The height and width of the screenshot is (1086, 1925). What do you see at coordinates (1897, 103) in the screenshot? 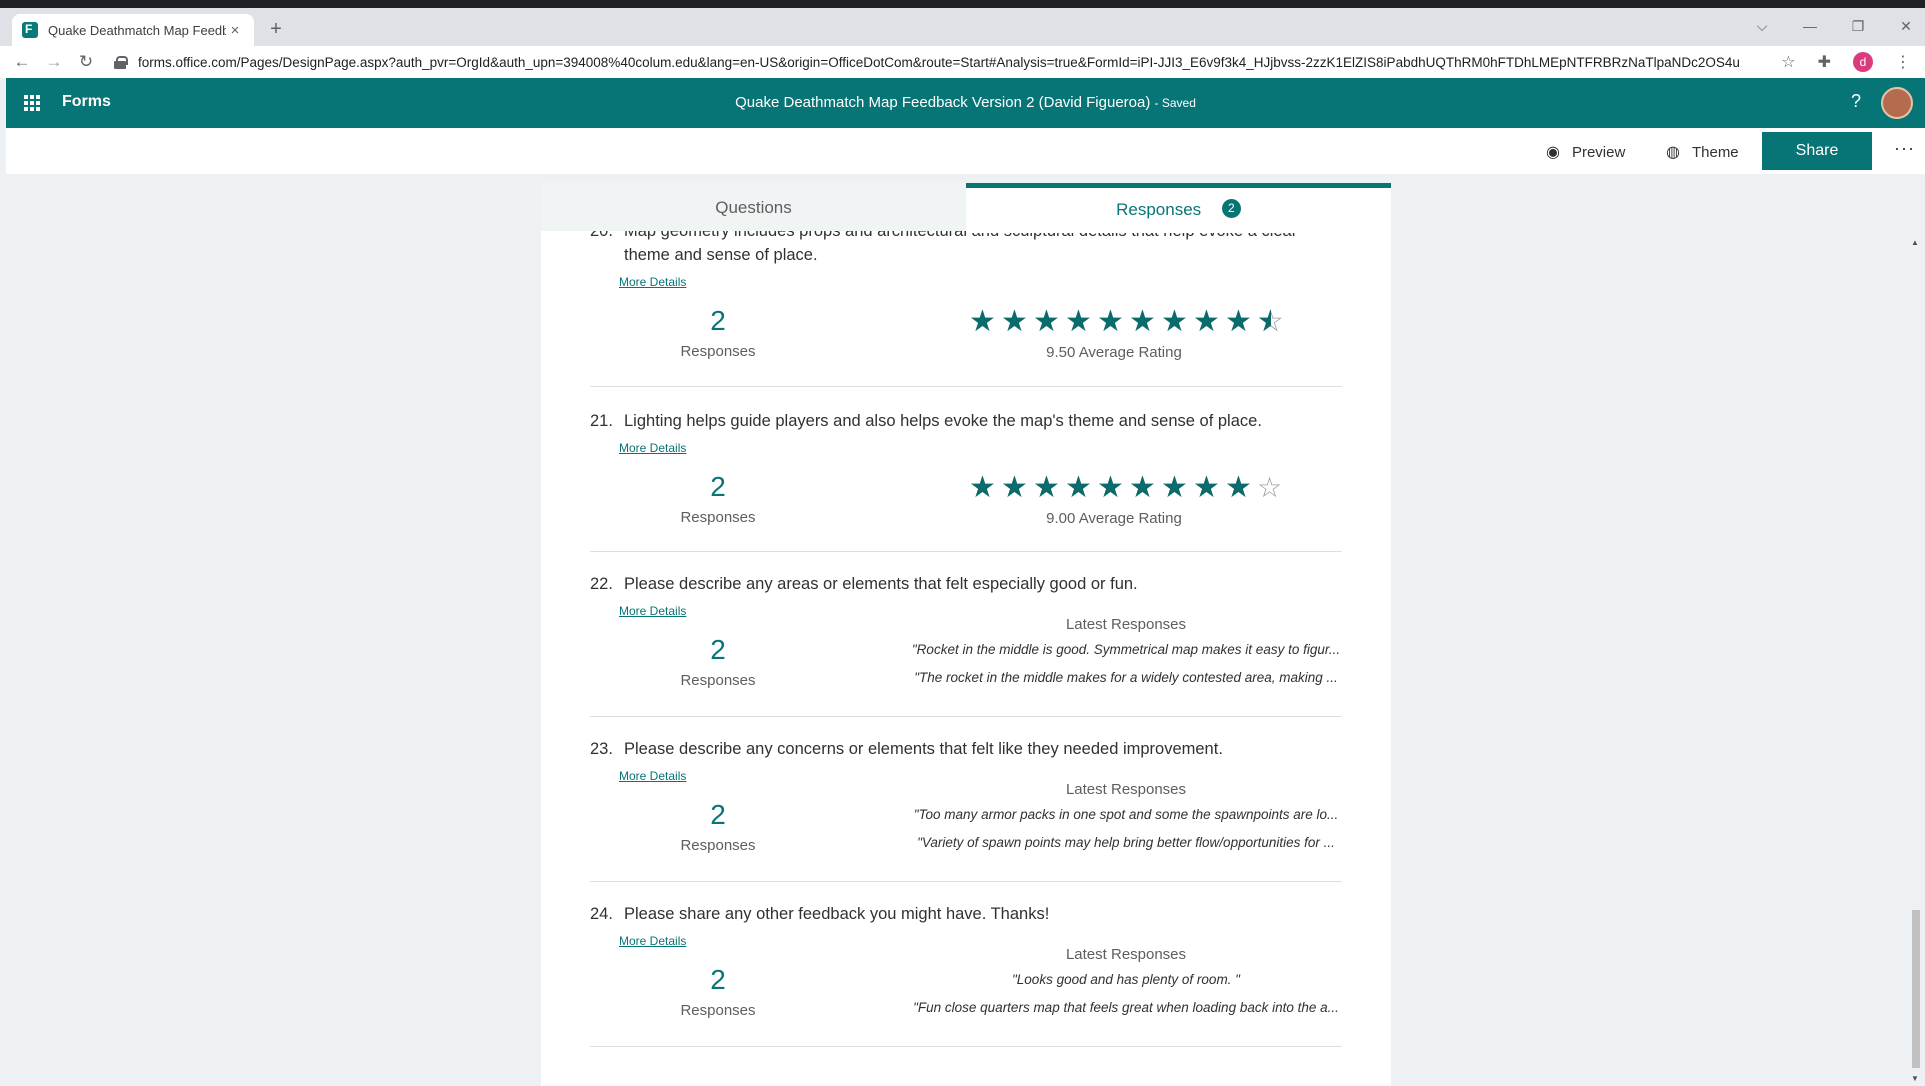
I see `user-avatar` at bounding box center [1897, 103].